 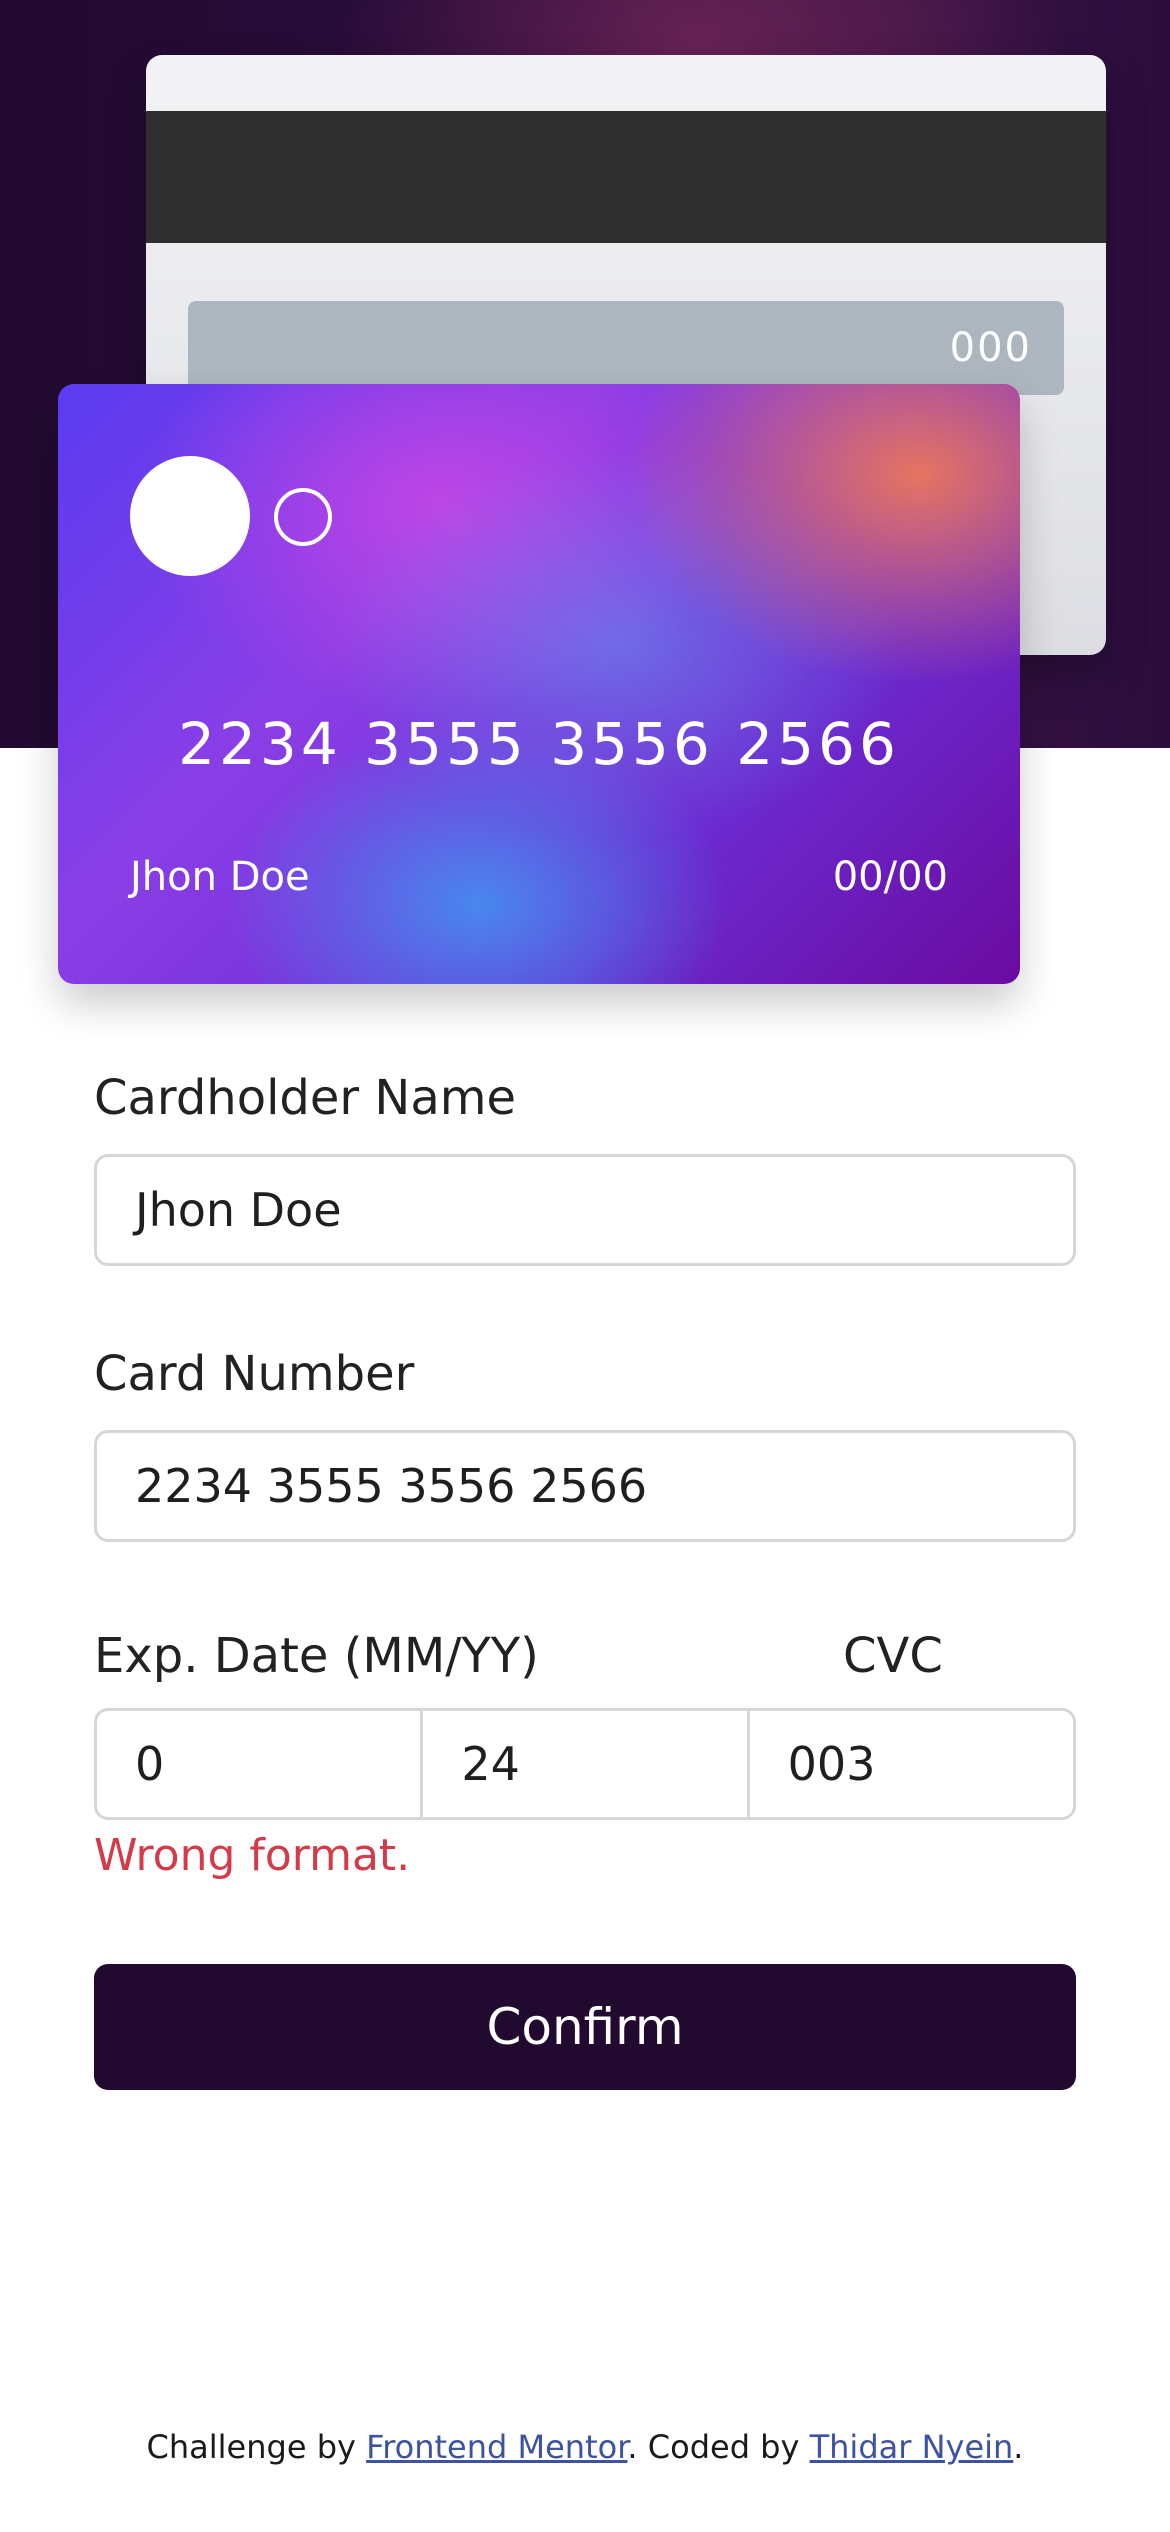 I want to click on exp-year-value: 24, so click(x=490, y=1764).